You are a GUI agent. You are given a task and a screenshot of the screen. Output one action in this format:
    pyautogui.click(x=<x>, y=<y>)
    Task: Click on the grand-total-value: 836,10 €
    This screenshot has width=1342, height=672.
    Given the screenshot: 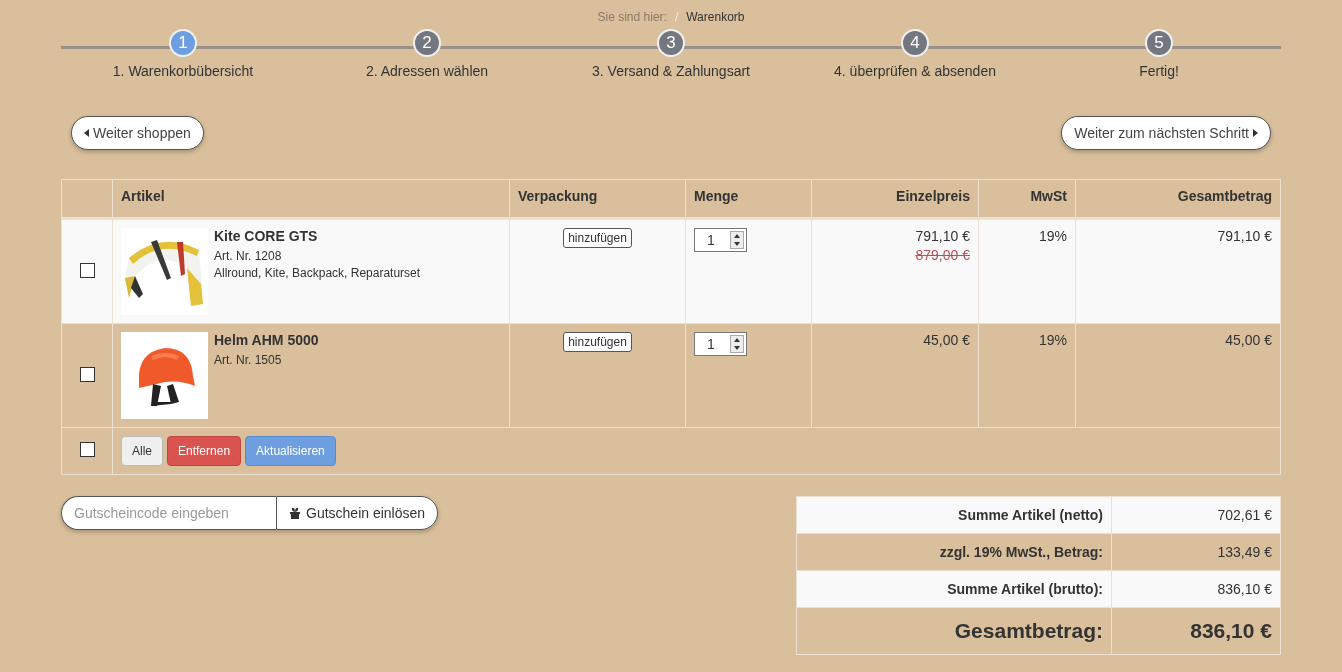 What is the action you would take?
    pyautogui.click(x=1196, y=631)
    